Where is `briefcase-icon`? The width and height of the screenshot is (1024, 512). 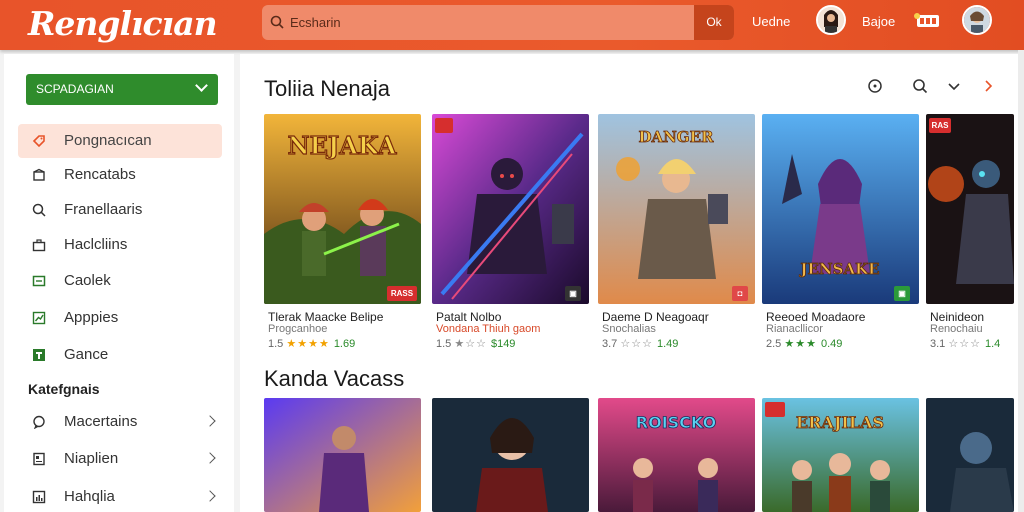 briefcase-icon is located at coordinates (39, 245).